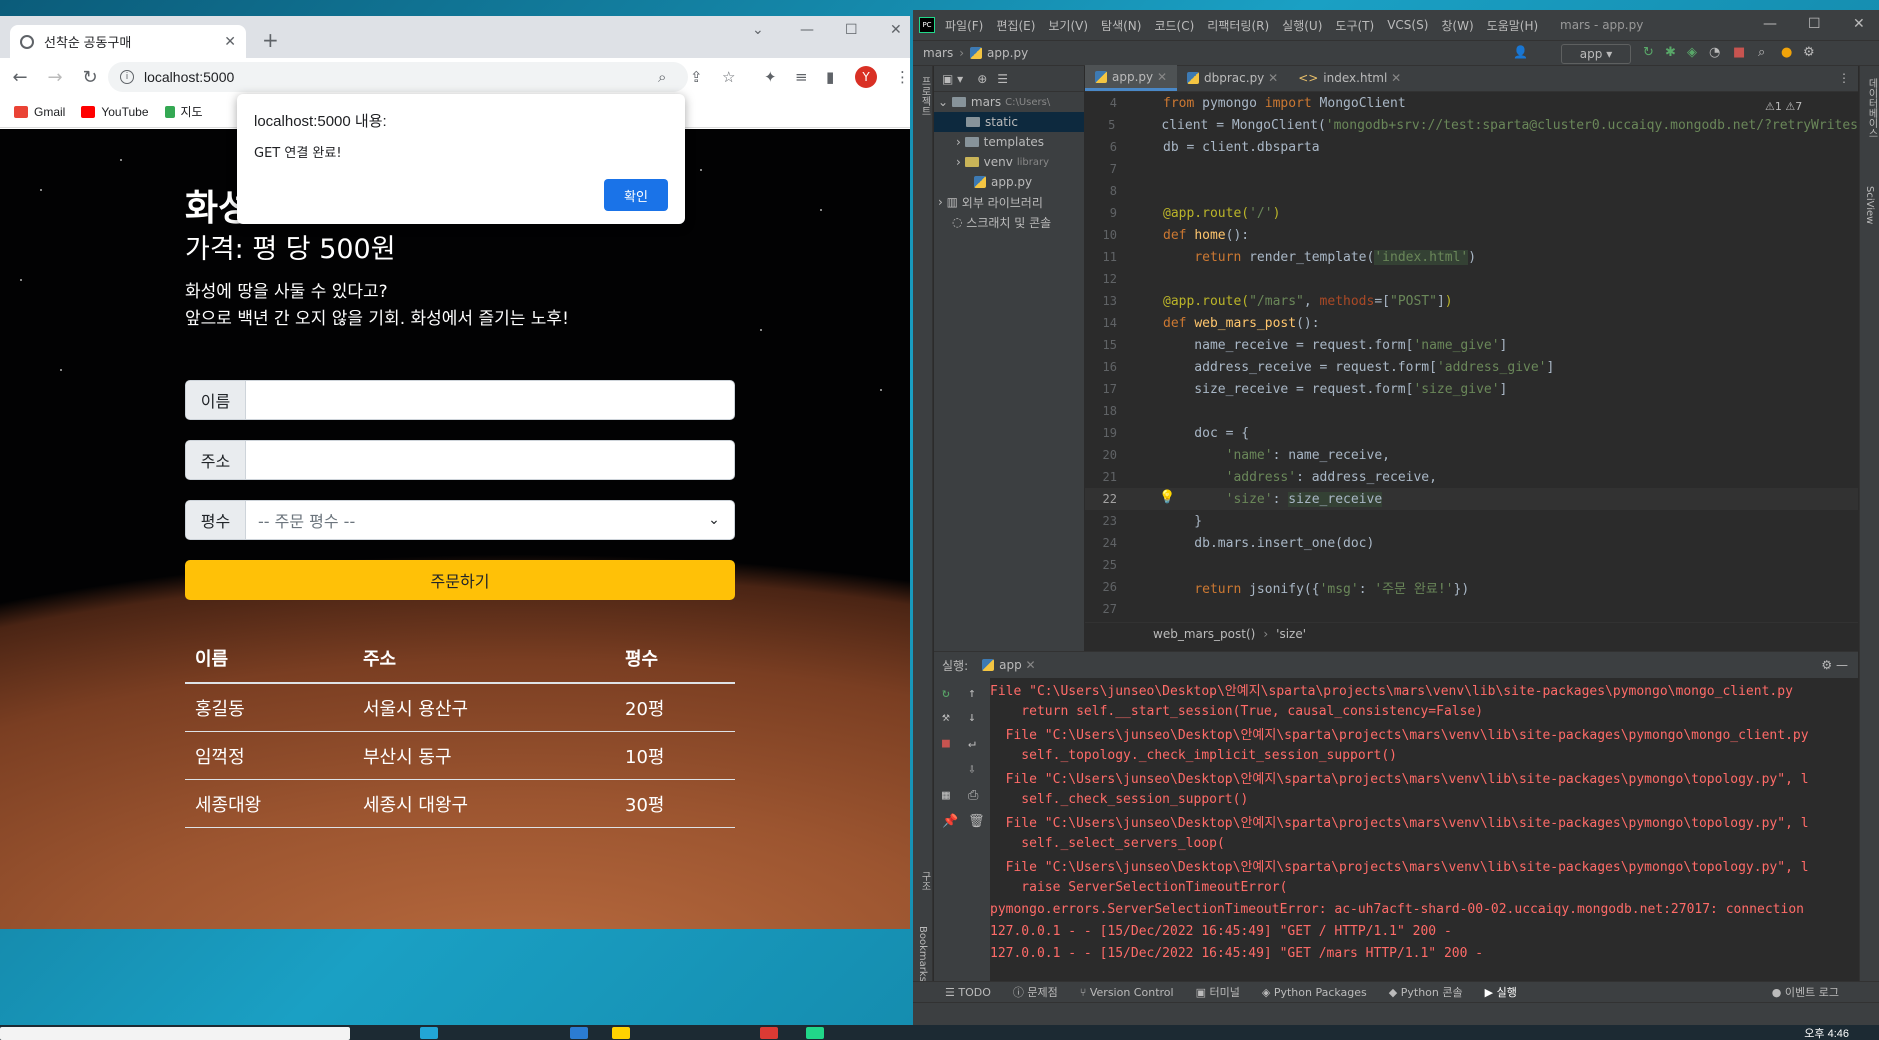 Image resolution: width=1879 pixels, height=1040 pixels. What do you see at coordinates (972, 743) in the screenshot?
I see `soft-wrap-icon: ↵` at bounding box center [972, 743].